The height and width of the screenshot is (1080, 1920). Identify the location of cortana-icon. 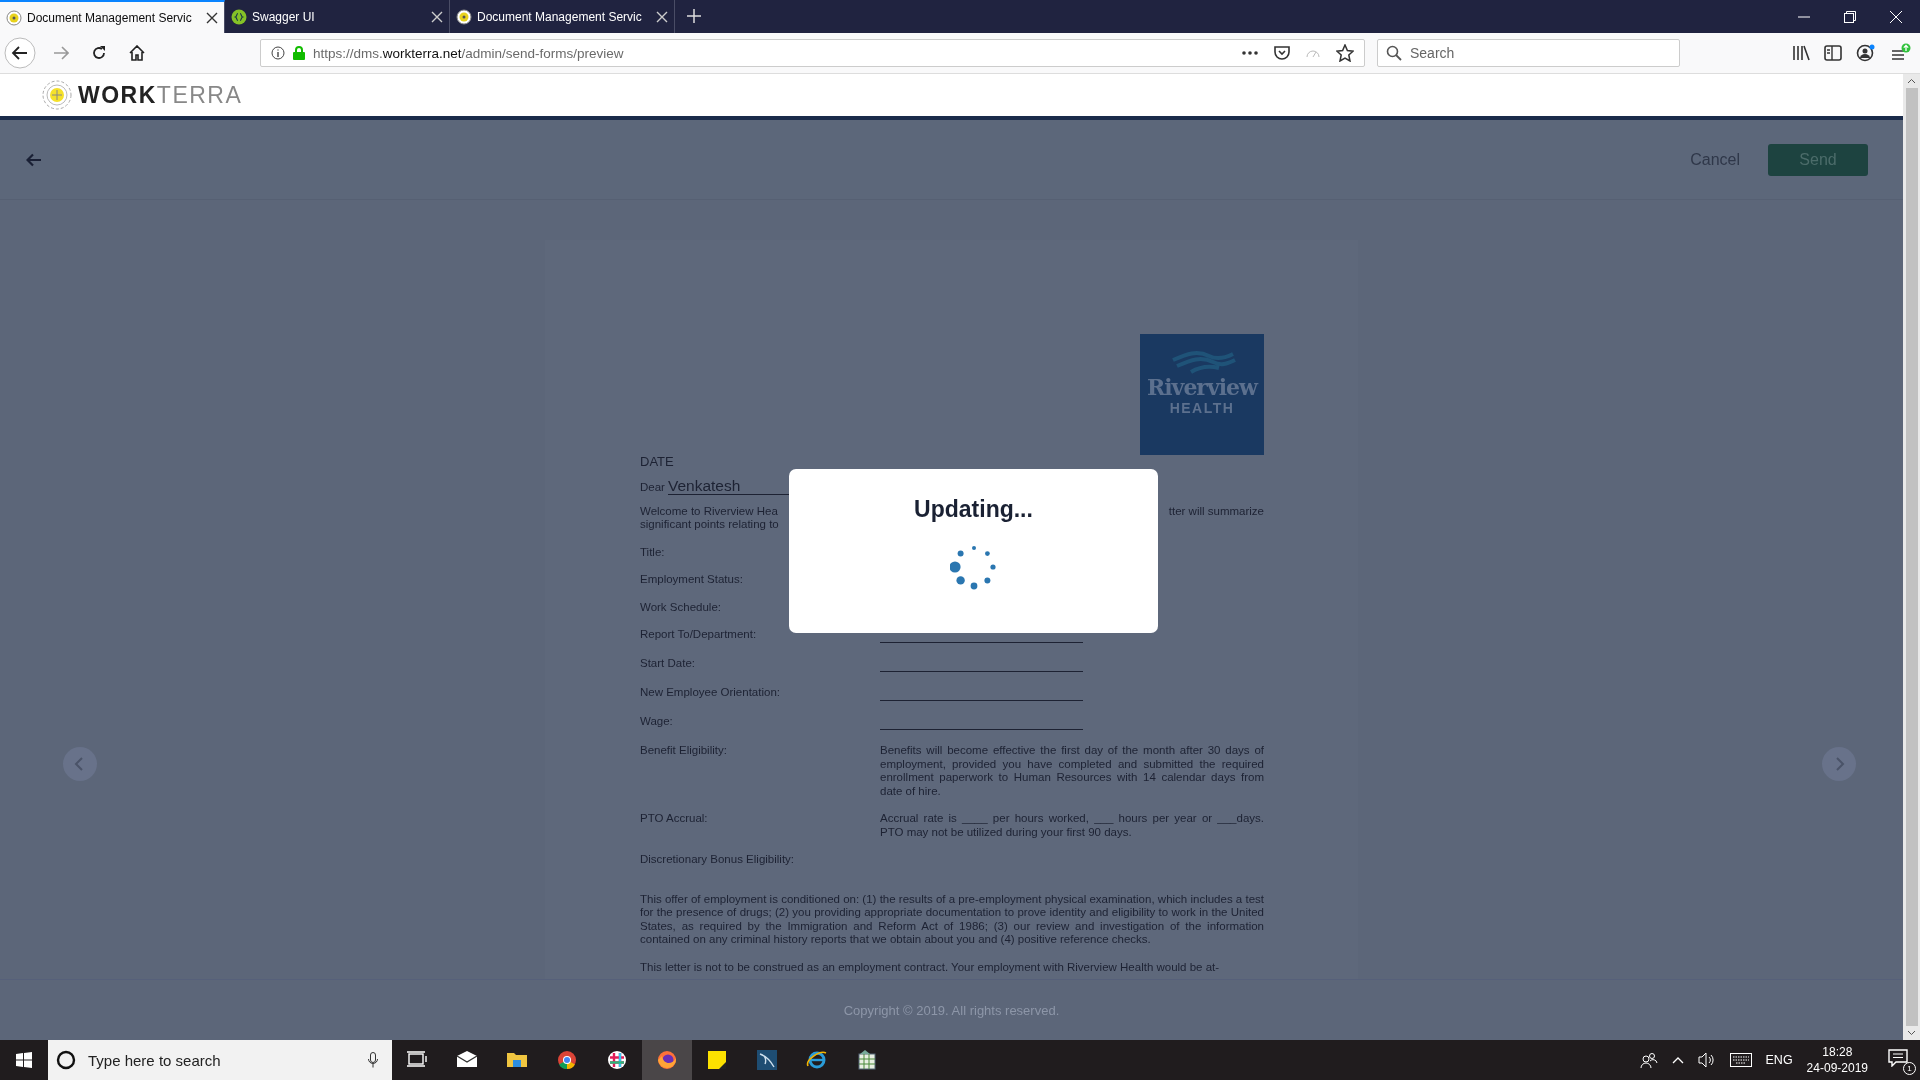
(66, 1060).